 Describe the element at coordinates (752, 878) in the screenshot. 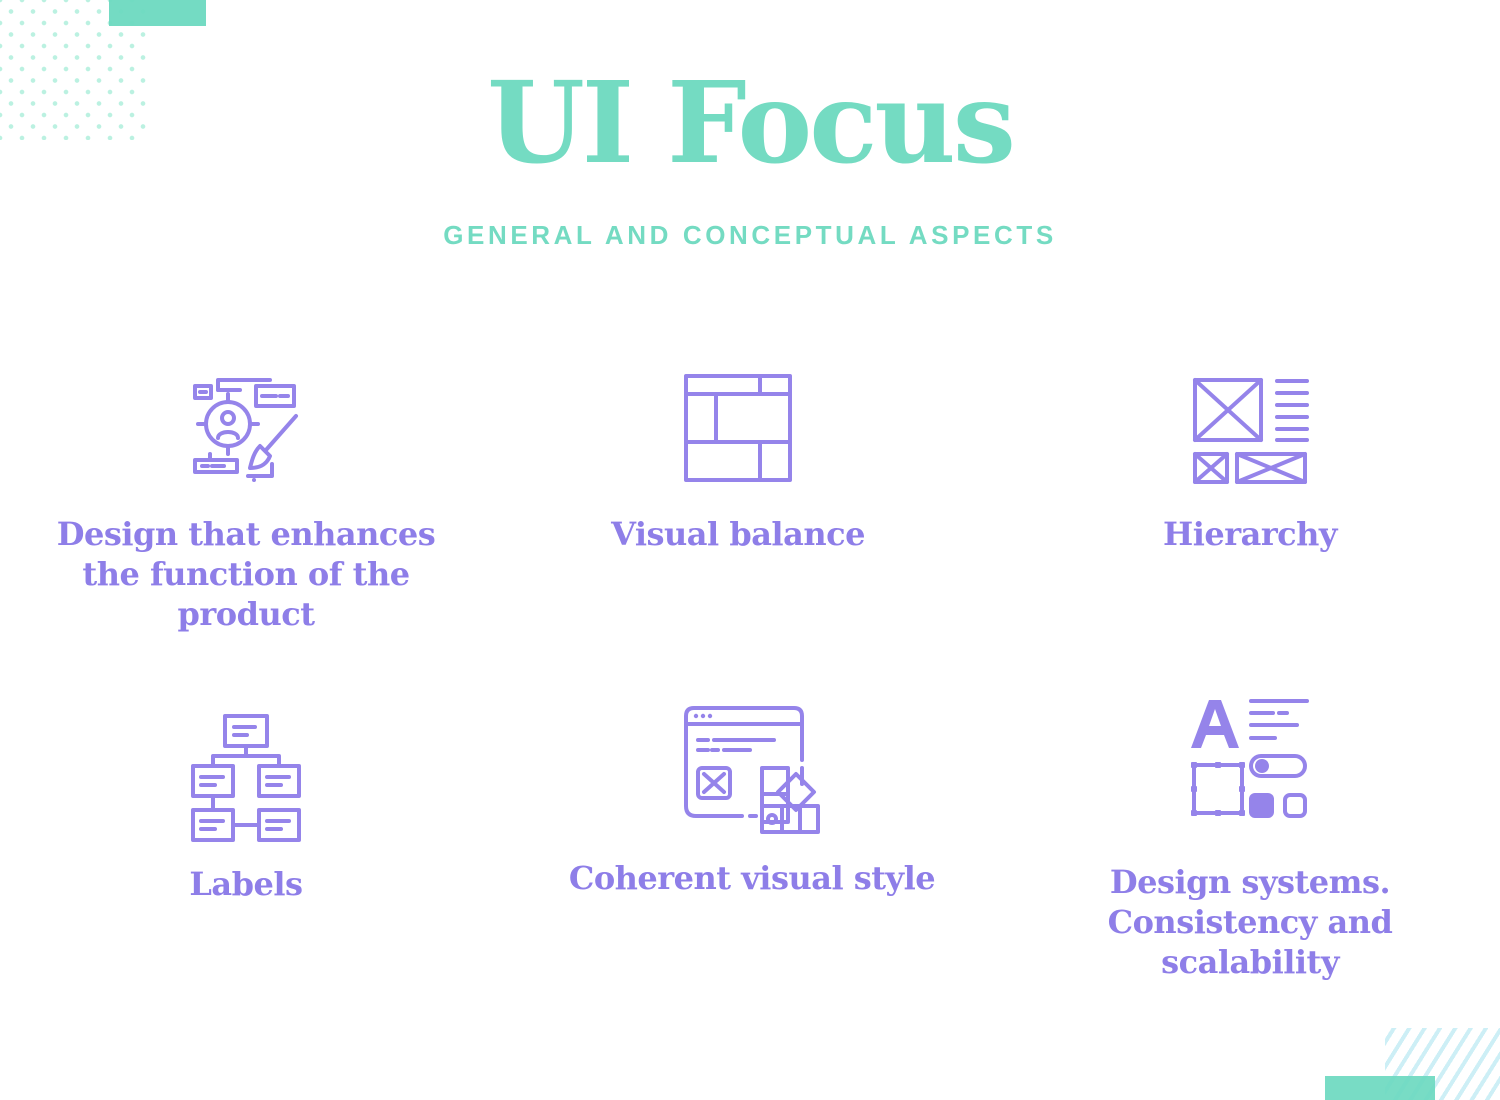

I see `card-label: Coherent visual style` at that location.